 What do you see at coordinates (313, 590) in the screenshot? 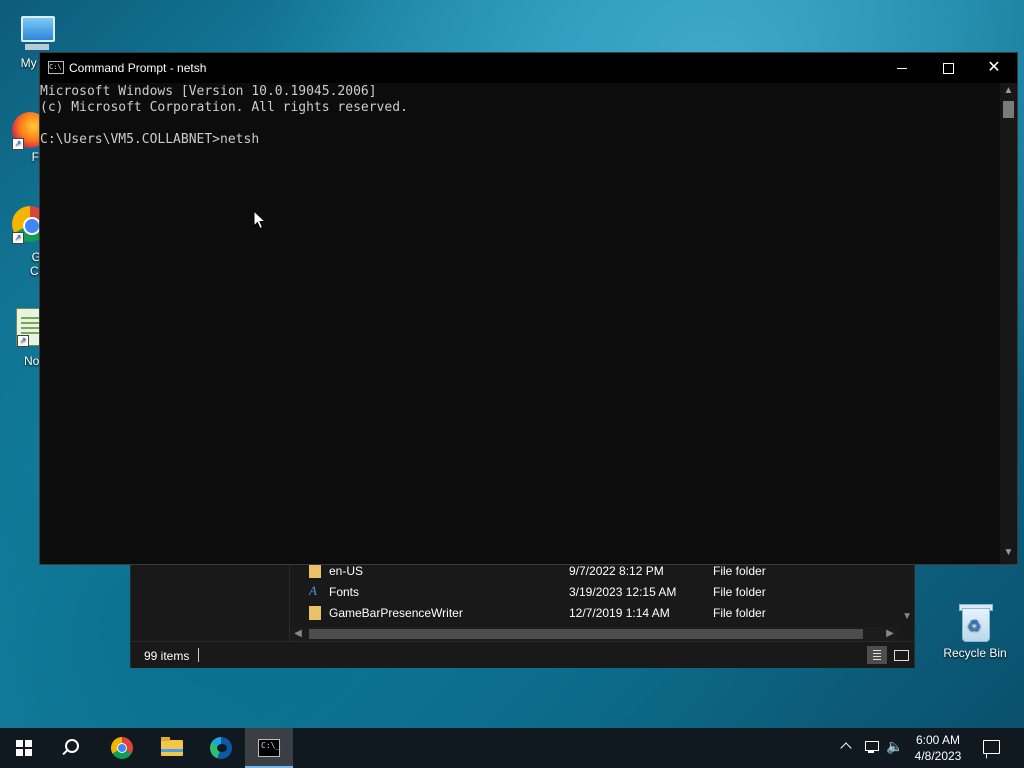
I see `font-folder-icon: A` at bounding box center [313, 590].